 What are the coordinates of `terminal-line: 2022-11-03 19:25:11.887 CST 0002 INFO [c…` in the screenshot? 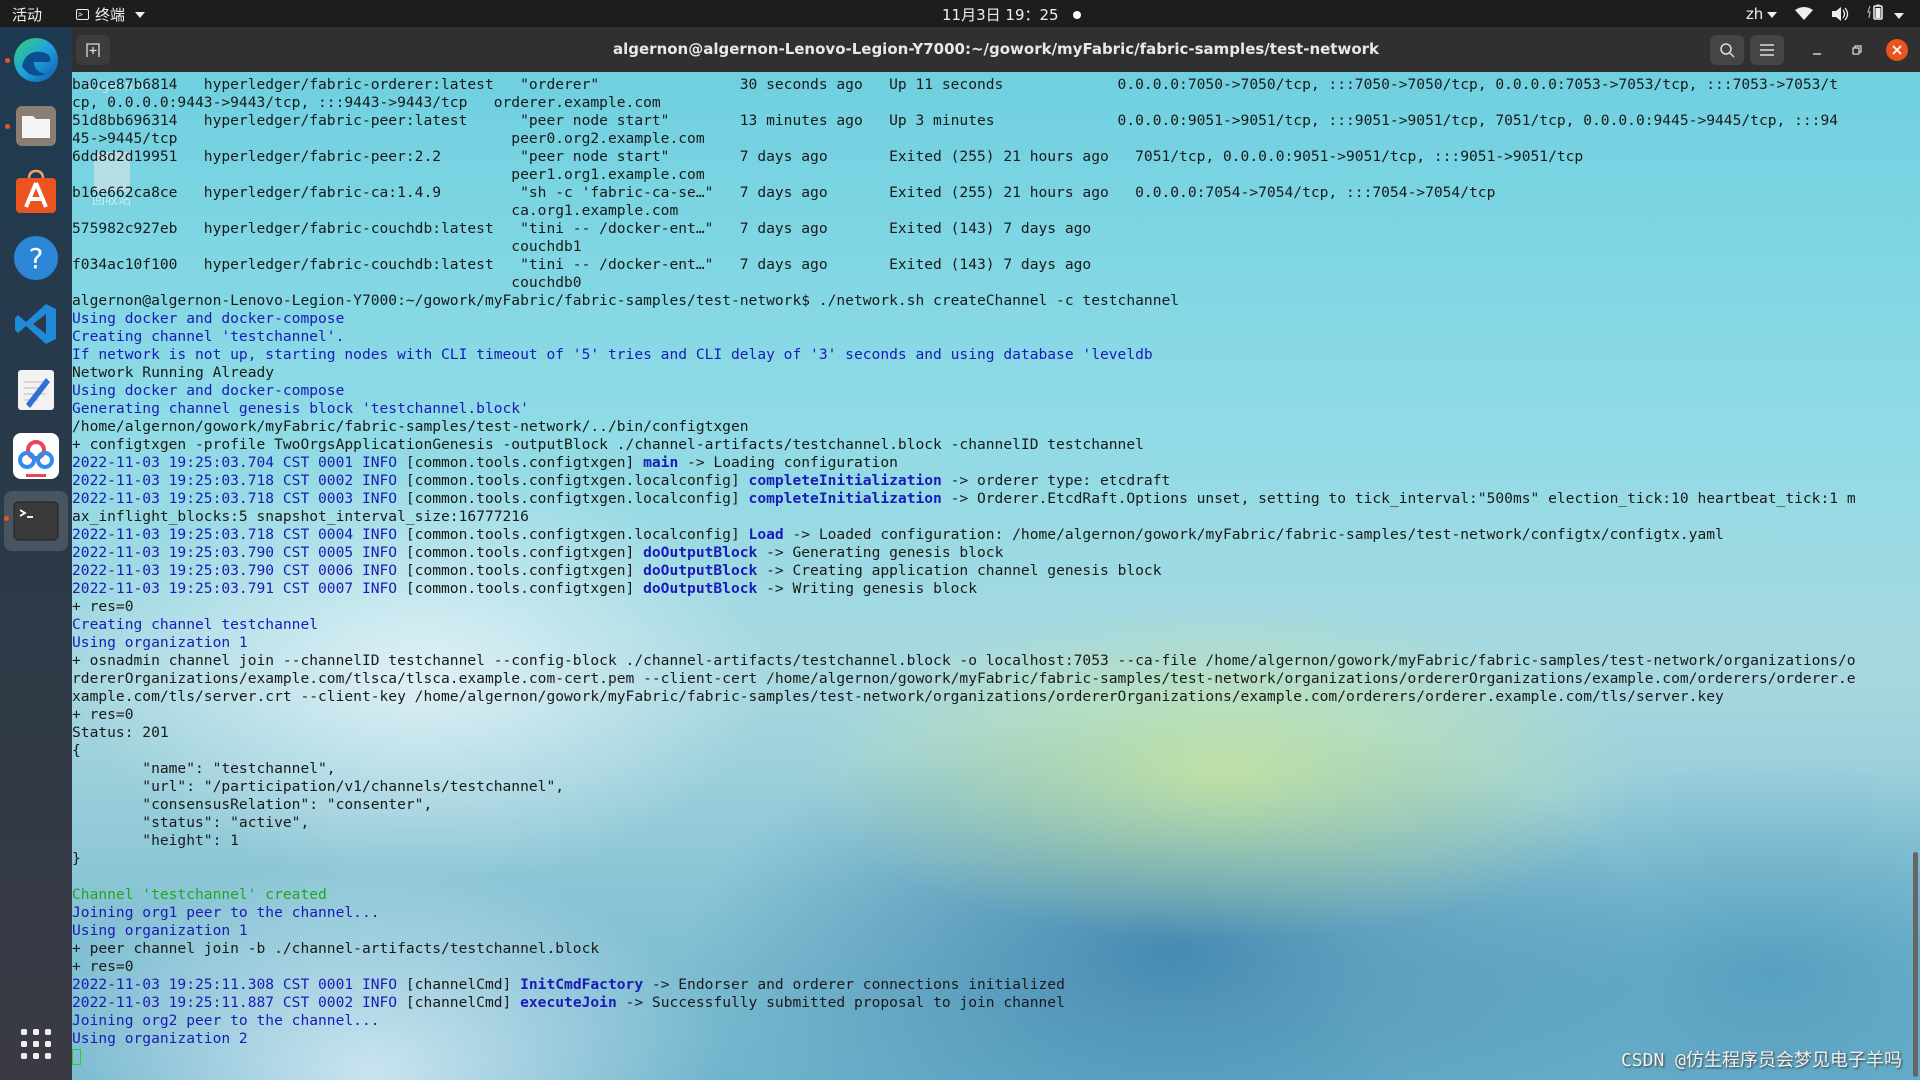 It's located at (988, 1003).